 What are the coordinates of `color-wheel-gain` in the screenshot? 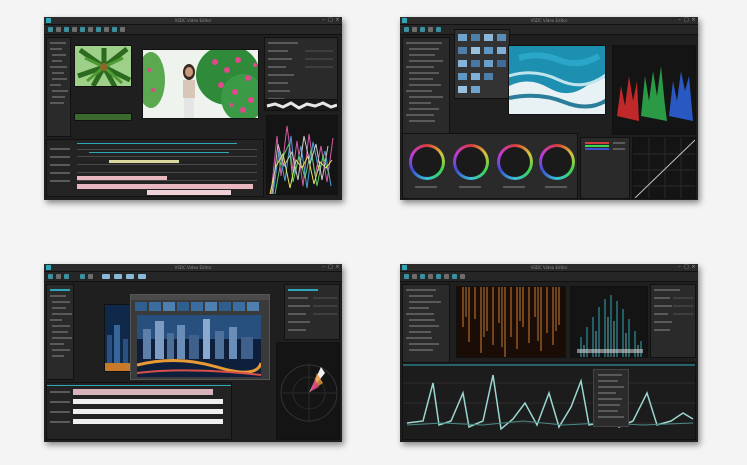 It's located at (515, 162).